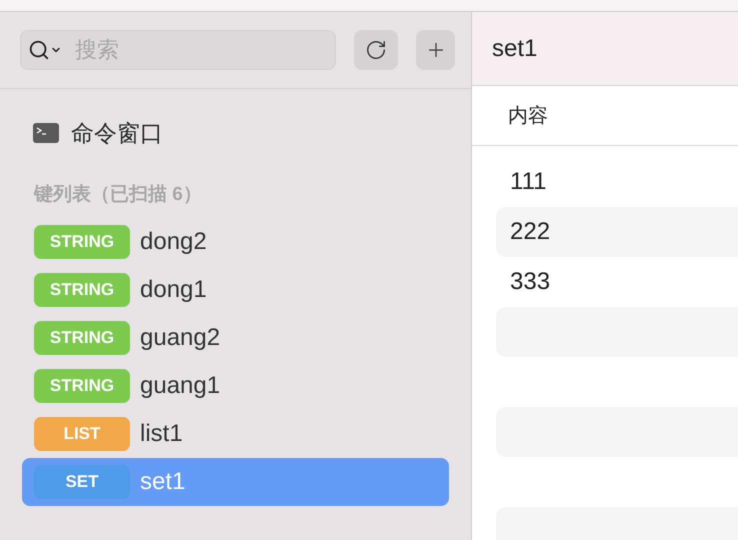 The width and height of the screenshot is (738, 540). I want to click on table-cell-text: 333, so click(530, 282).